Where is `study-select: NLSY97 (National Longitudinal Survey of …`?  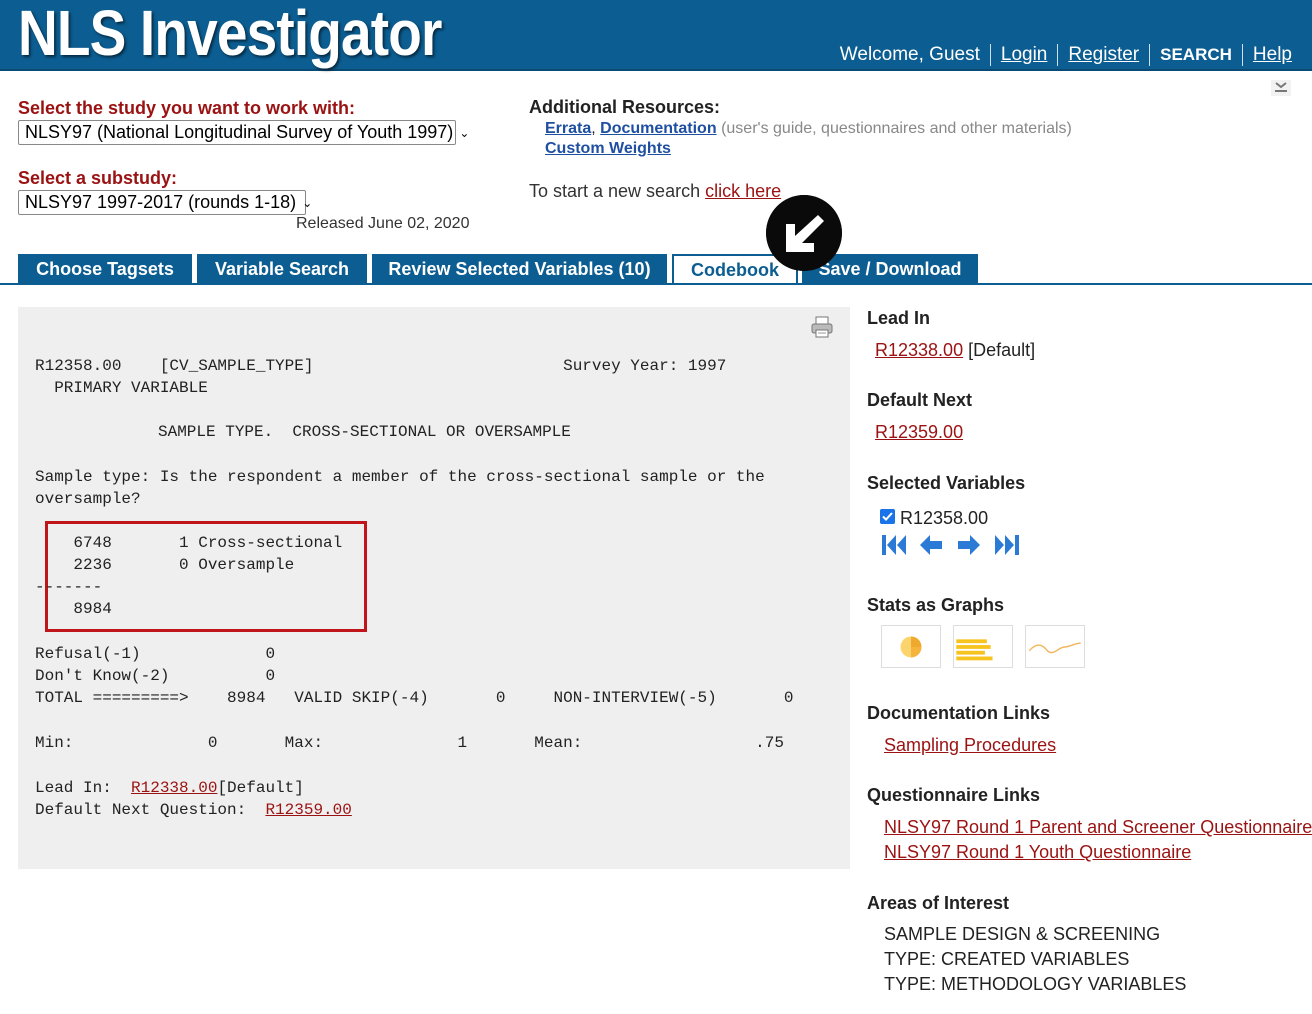 study-select: NLSY97 (National Longitudinal Survey of … is located at coordinates (243, 132).